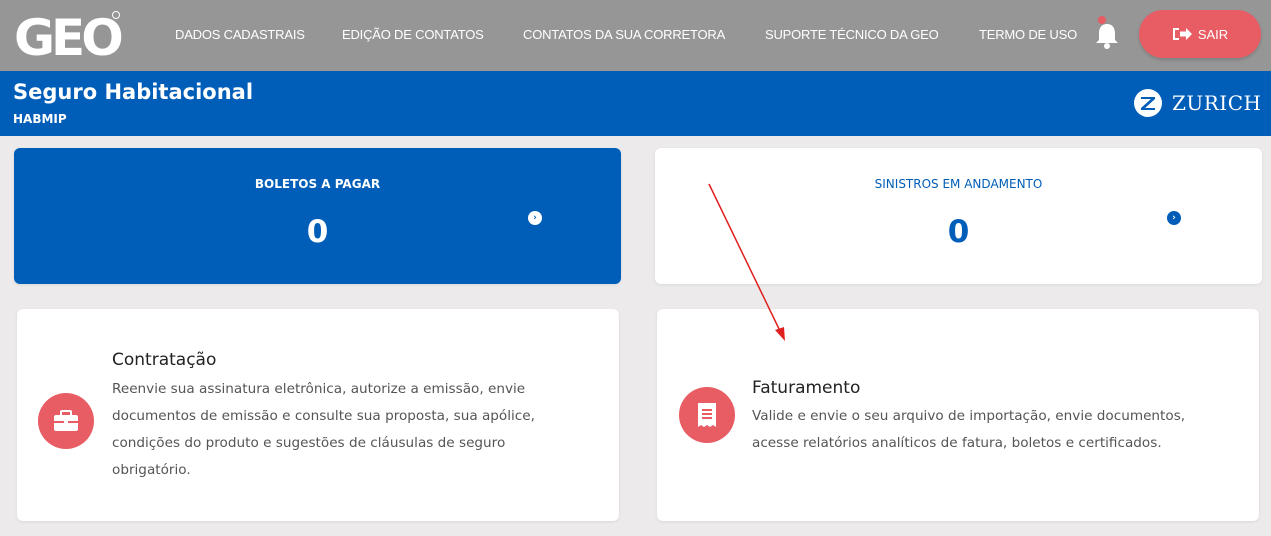 The image size is (1271, 536). What do you see at coordinates (317, 184) in the screenshot?
I see `stat-label: BOLETOS A PAGAR` at bounding box center [317, 184].